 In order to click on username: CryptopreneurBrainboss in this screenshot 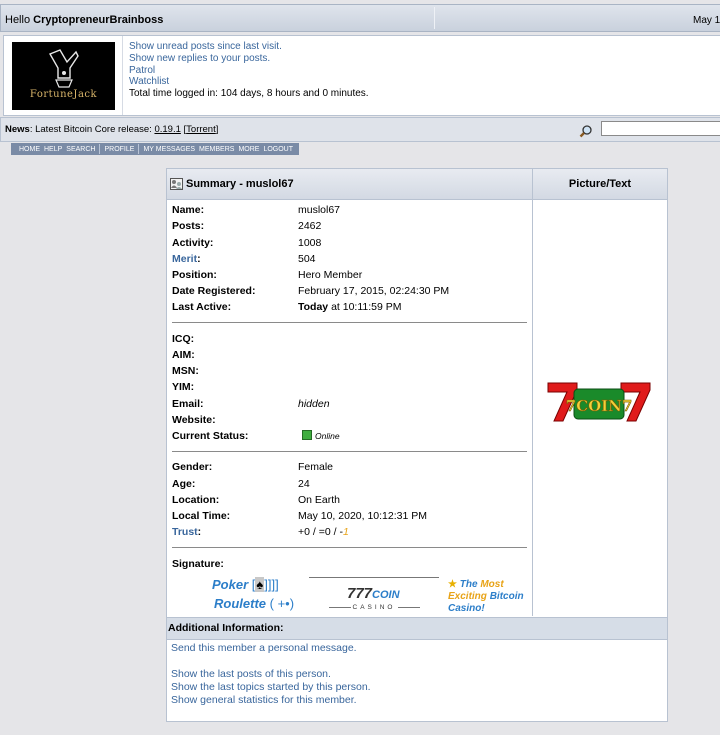, I will do `click(98, 20)`.